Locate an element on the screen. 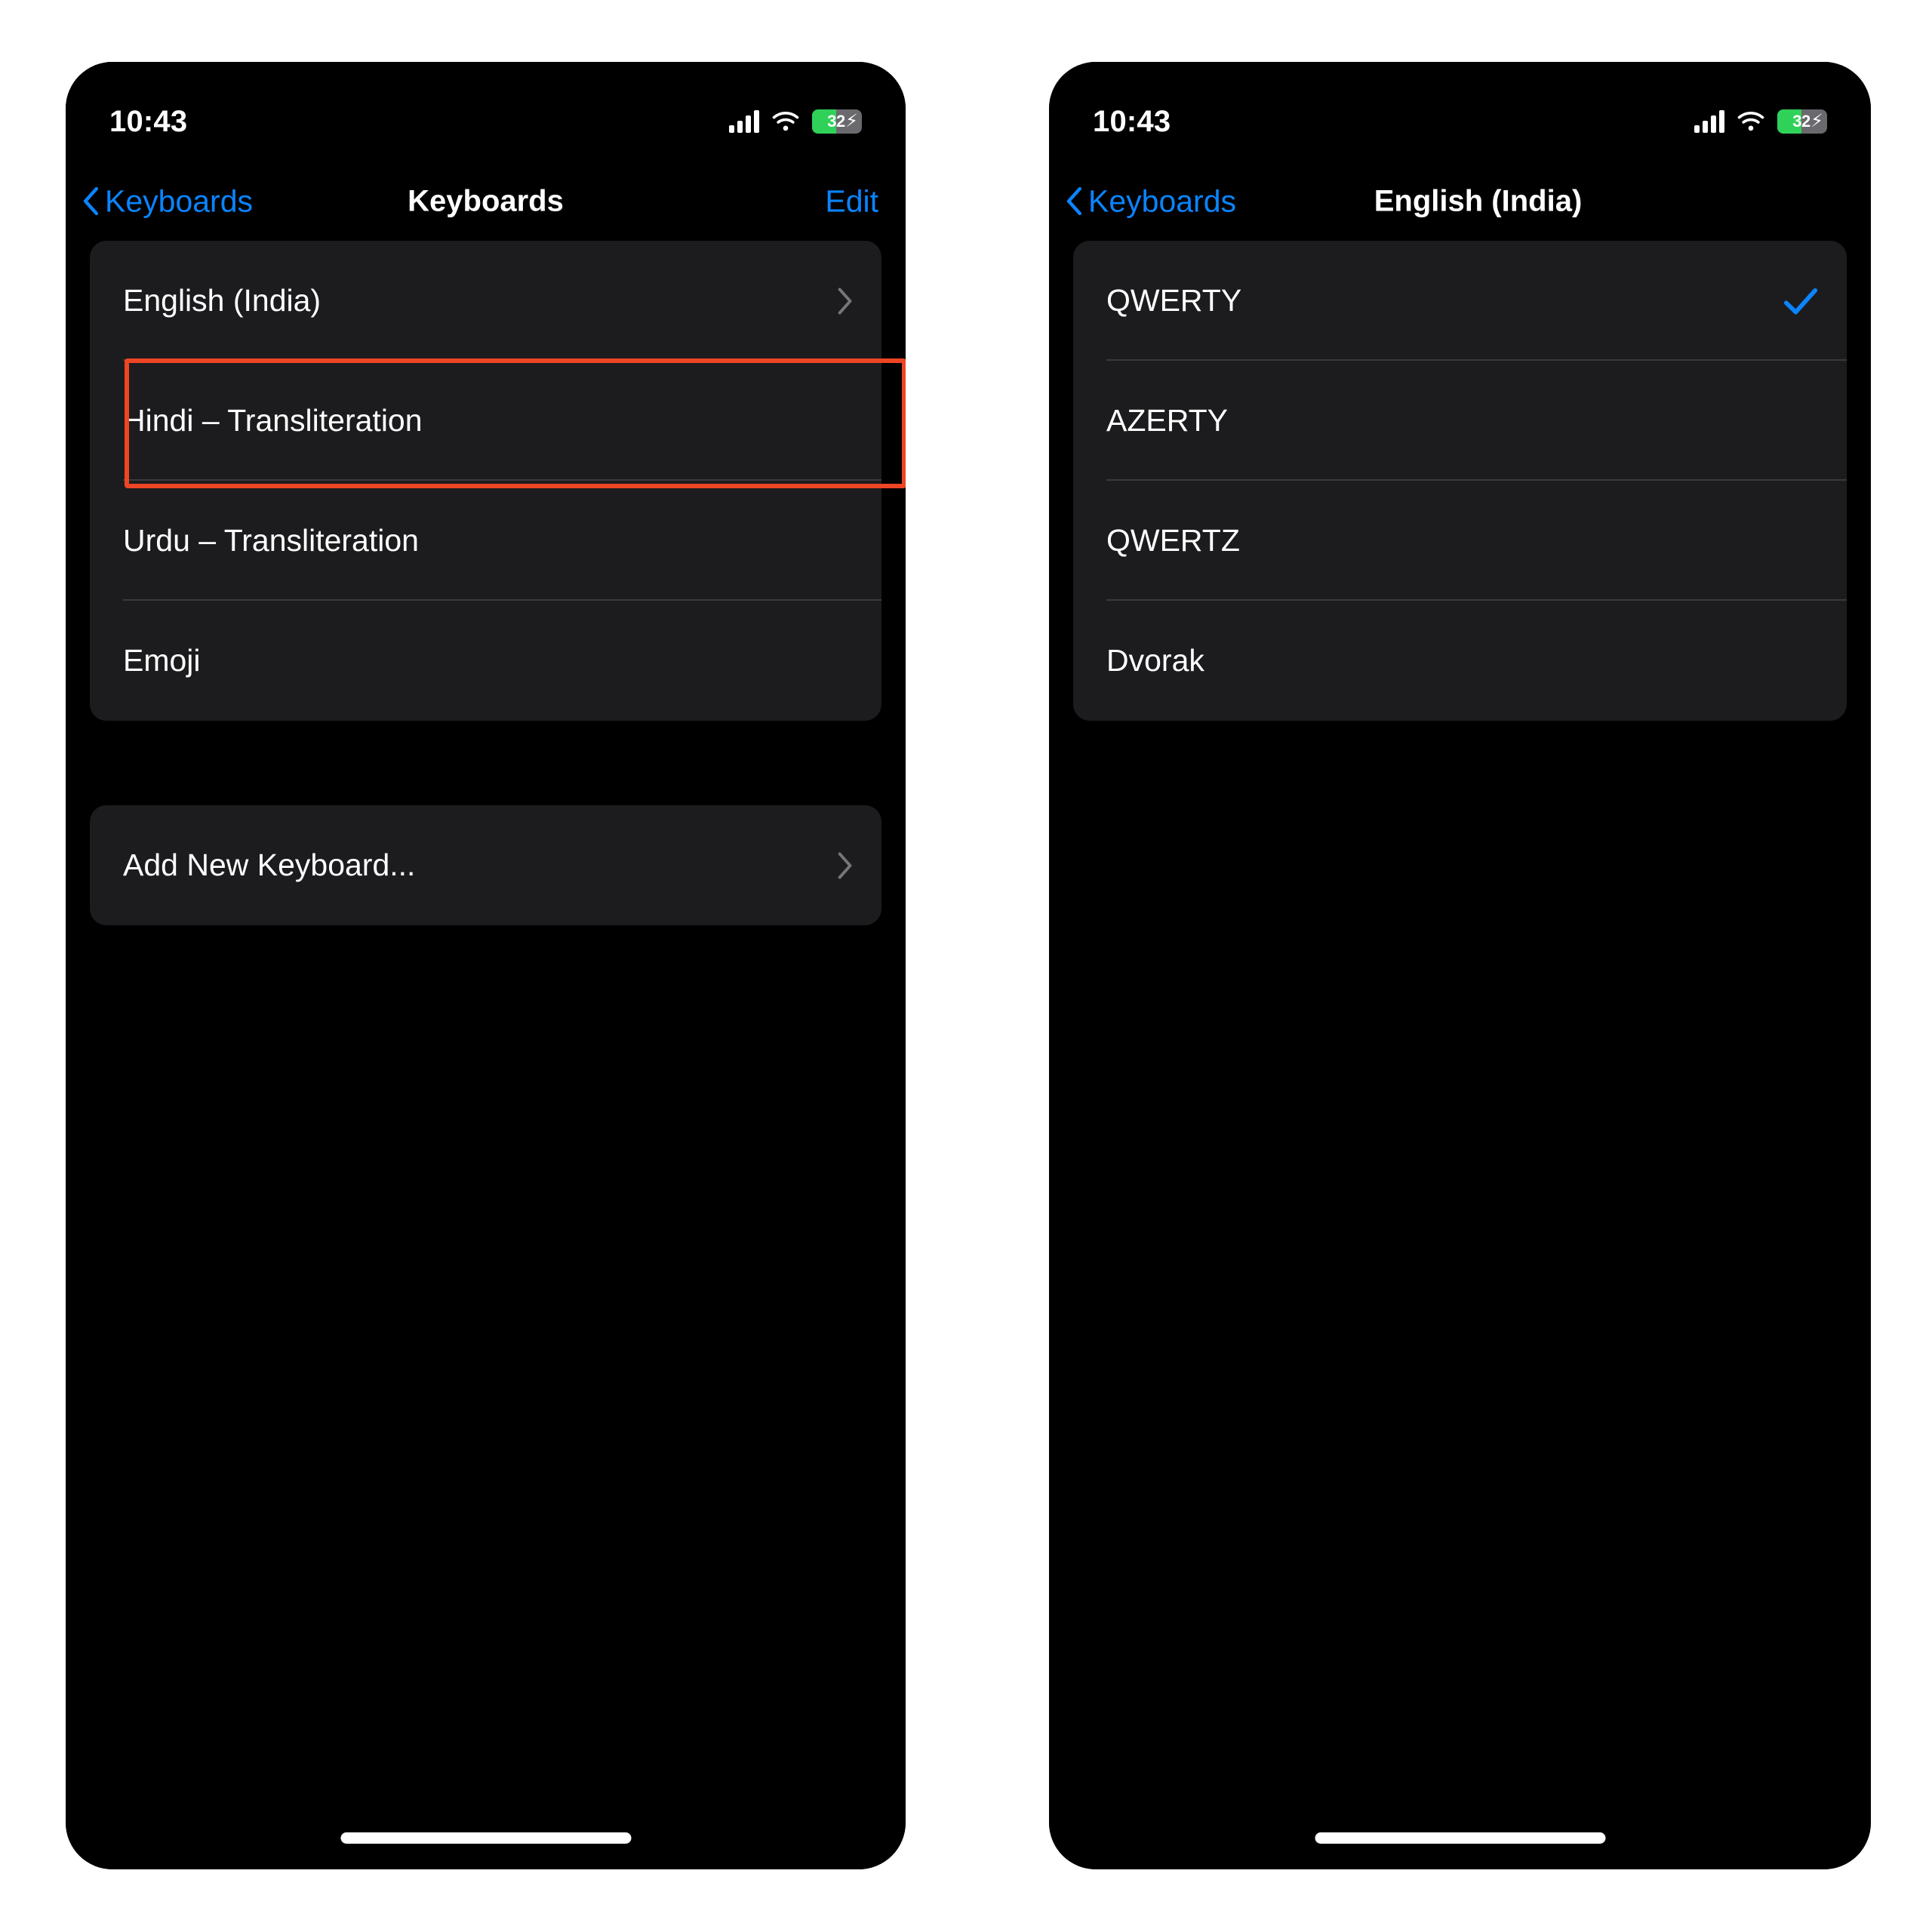 The image size is (1932, 1932). navigation-bar: Keyboards Keyboards Edit is located at coordinates (486, 201).